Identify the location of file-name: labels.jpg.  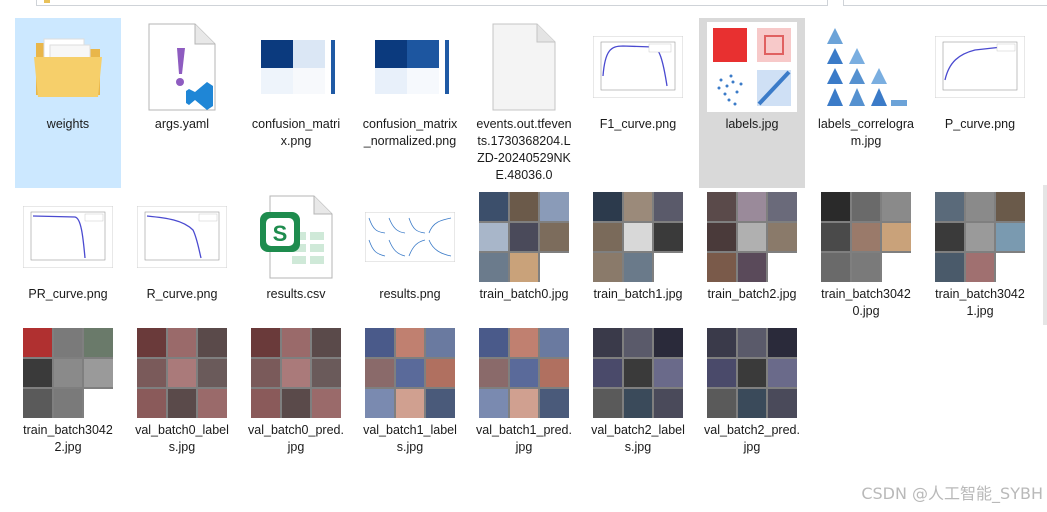
(752, 124).